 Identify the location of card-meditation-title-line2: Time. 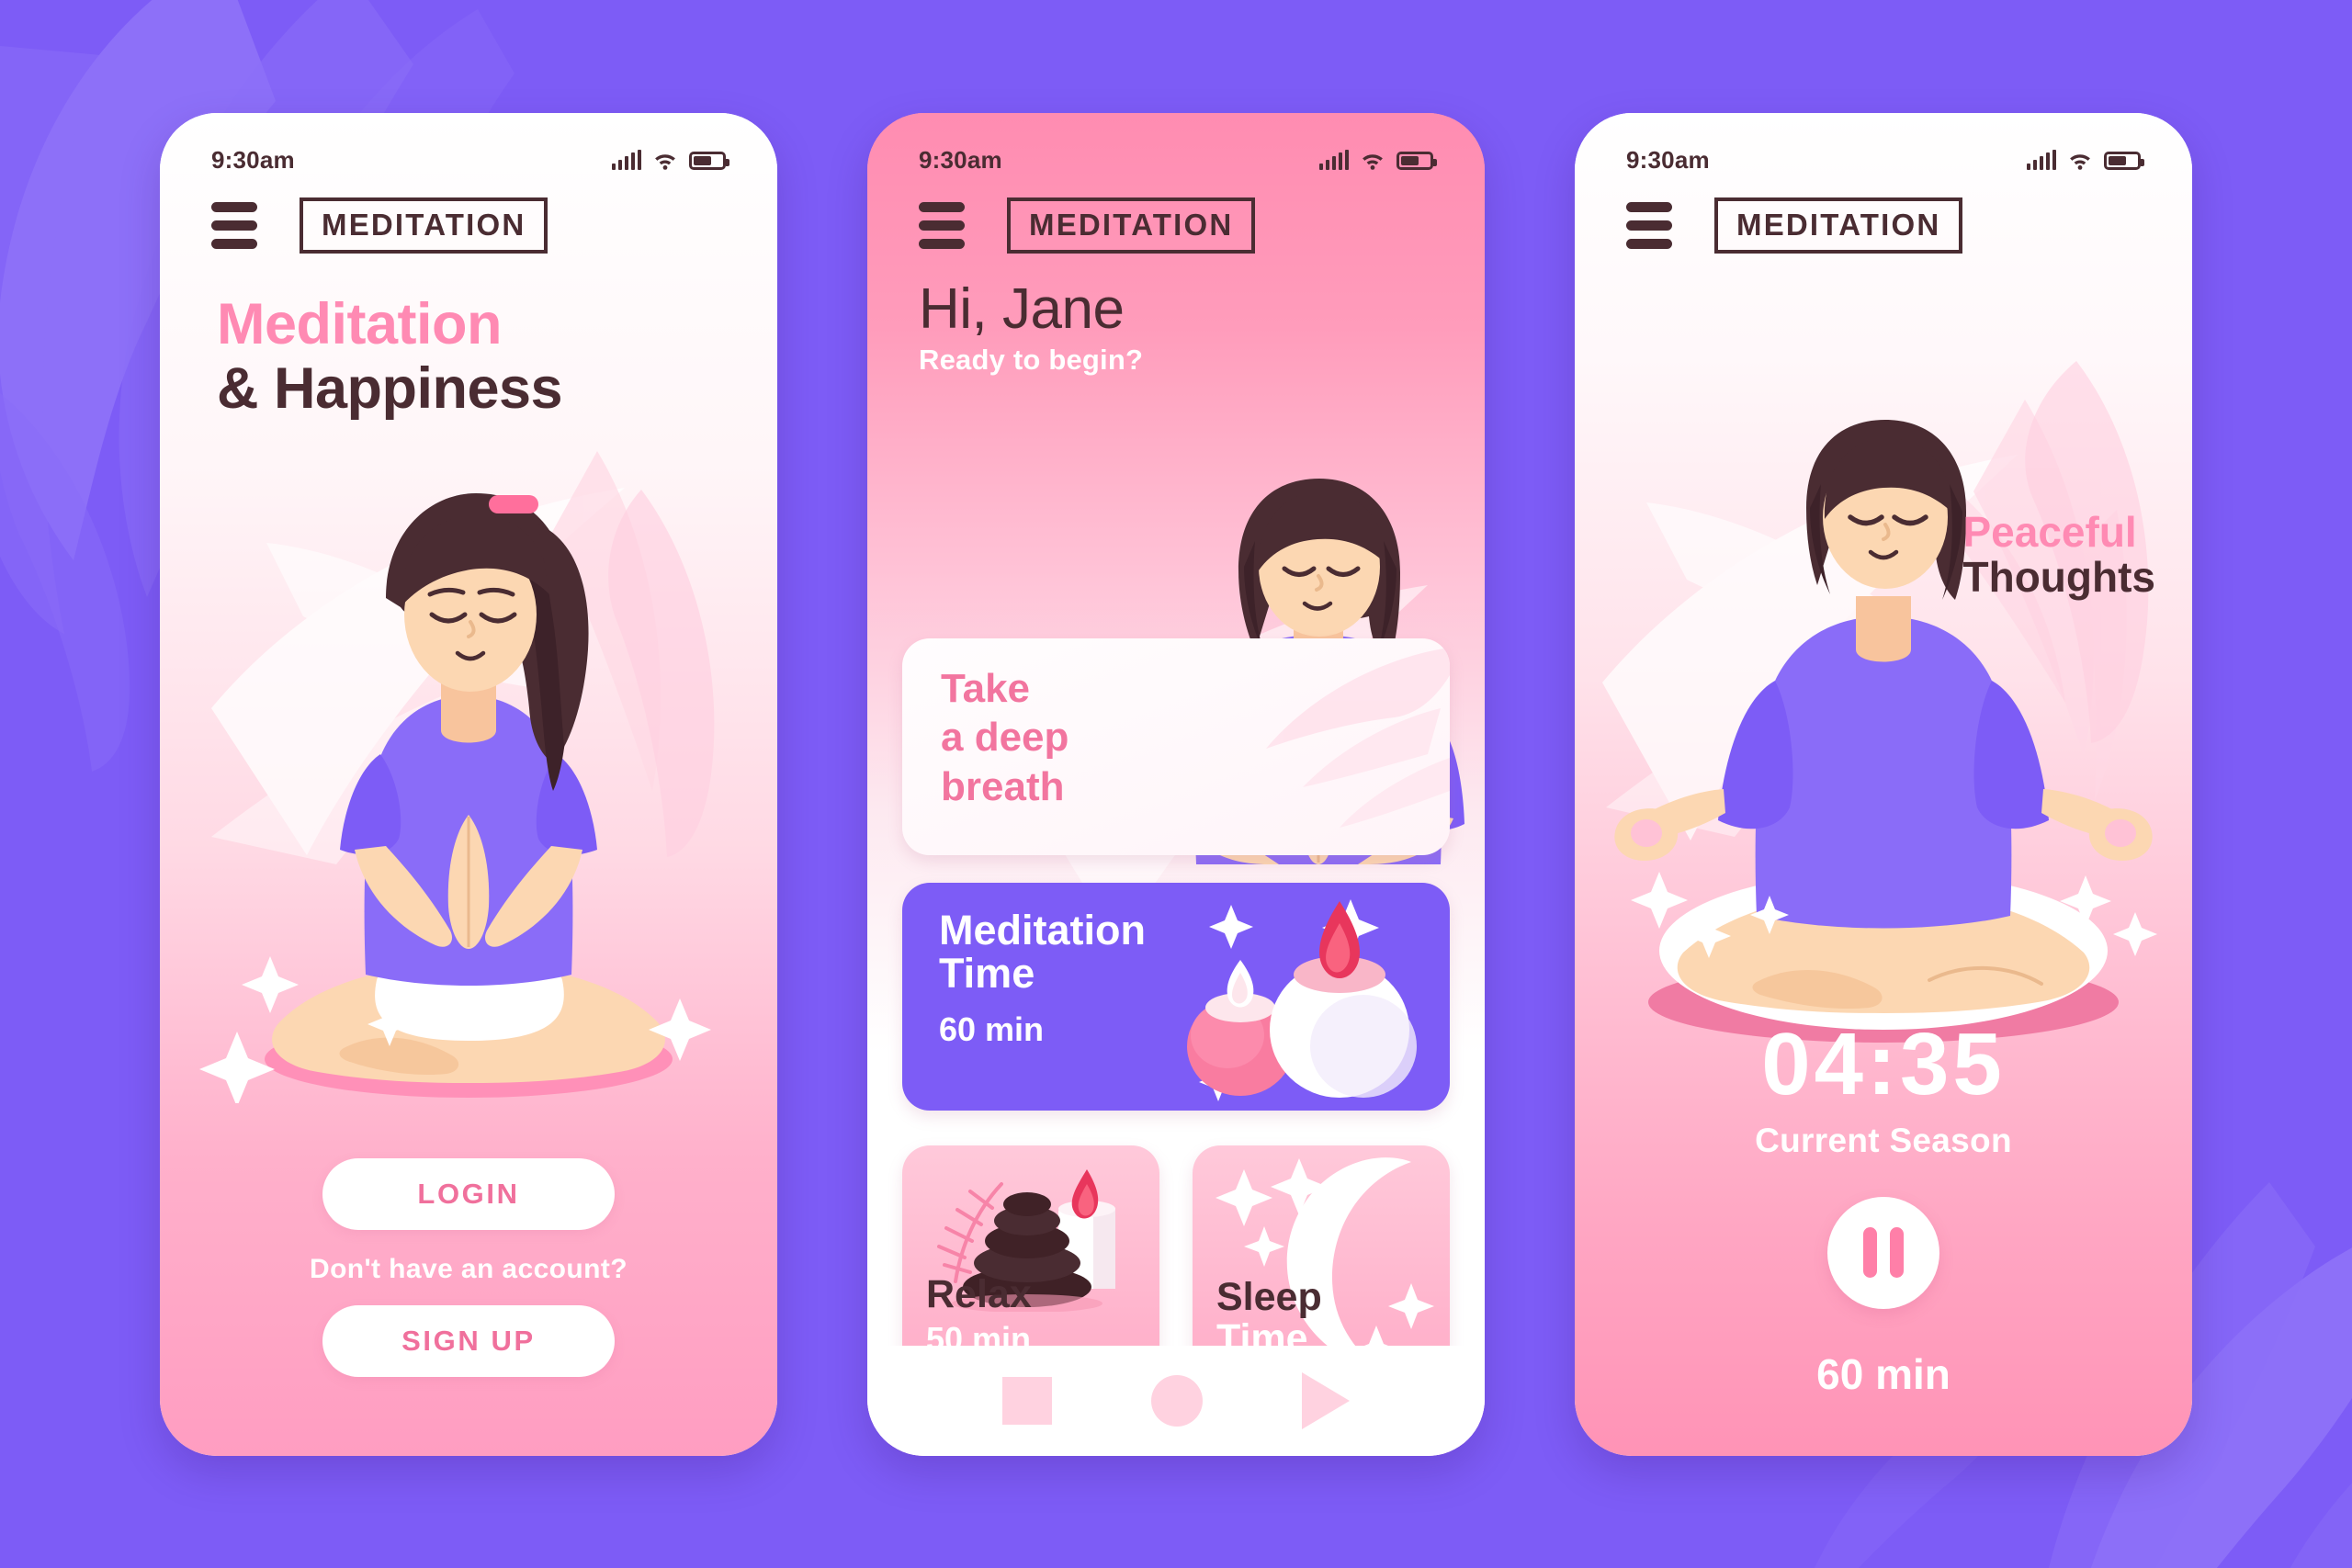
(987, 974).